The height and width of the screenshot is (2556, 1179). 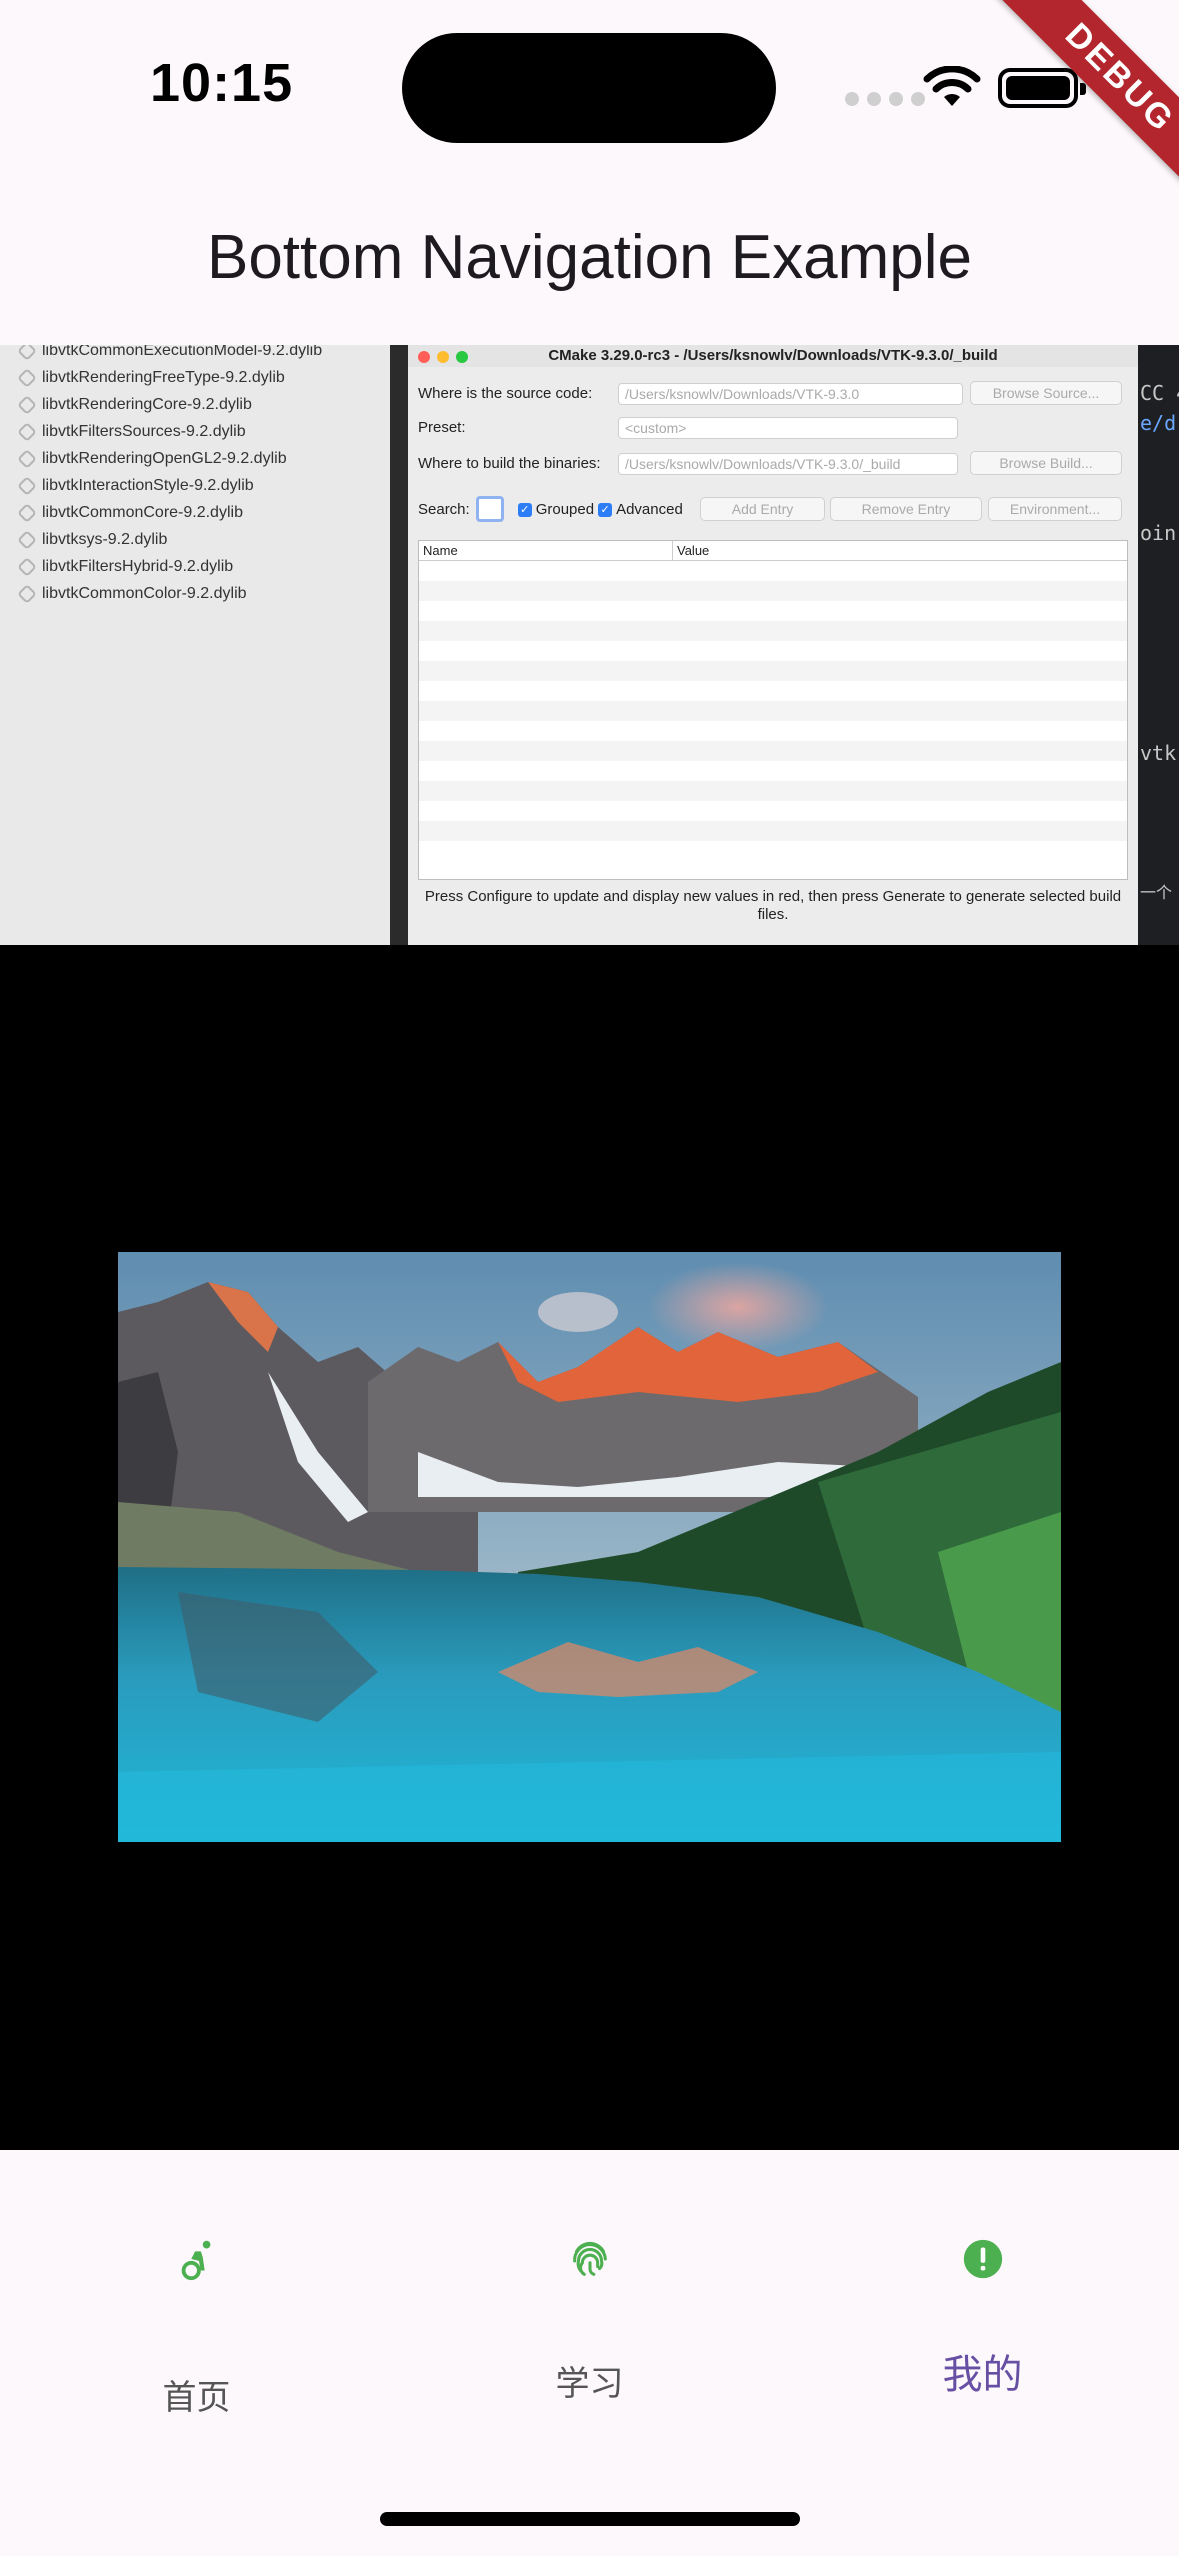 I want to click on search-row: Search: ✓ Grouped ✓ Advanced, so click(x=550, y=509).